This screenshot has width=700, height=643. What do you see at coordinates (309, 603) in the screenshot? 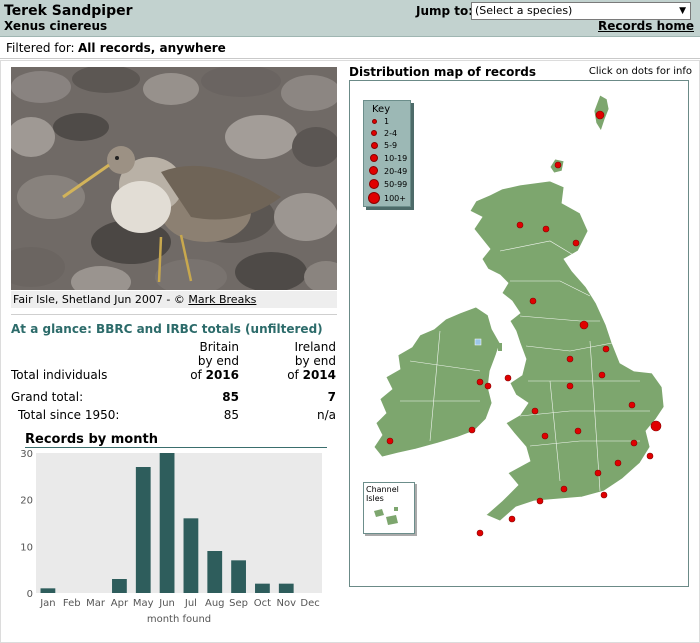
I see `x-tick-label: Dec` at bounding box center [309, 603].